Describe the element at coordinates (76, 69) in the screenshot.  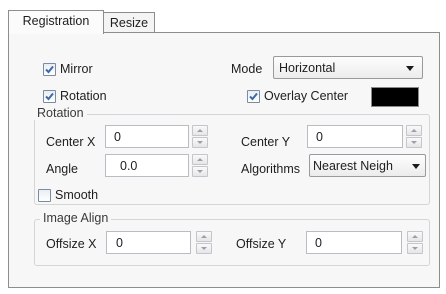
I see `mirror-label: Mirror` at that location.